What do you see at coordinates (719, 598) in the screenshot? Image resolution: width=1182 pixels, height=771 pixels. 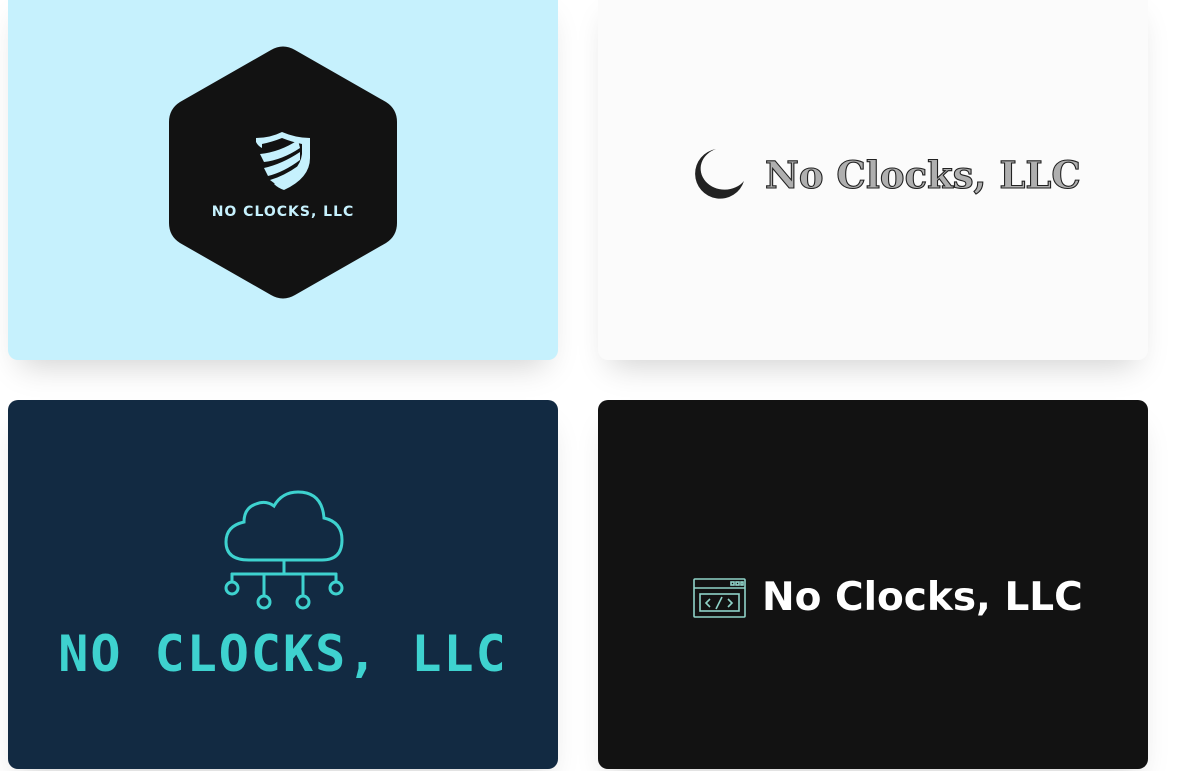 I see `code-window-icon` at bounding box center [719, 598].